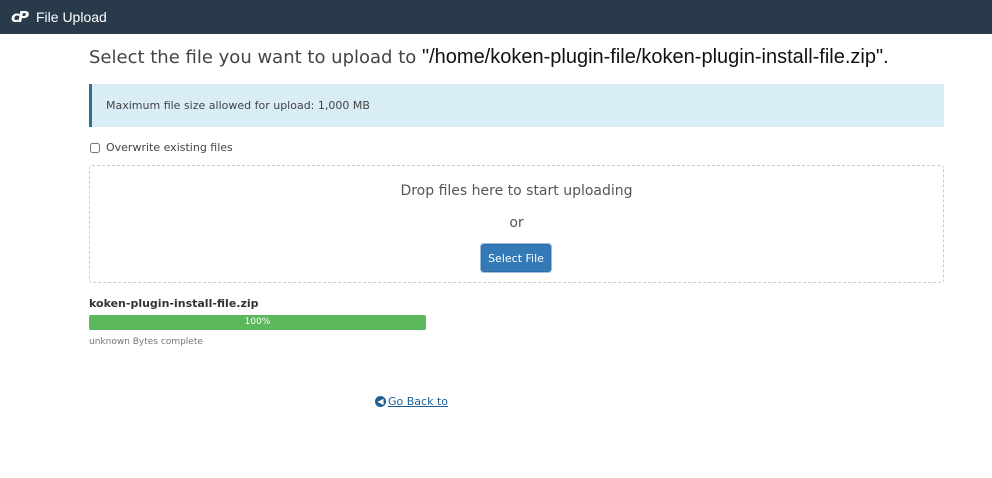 Image resolution: width=992 pixels, height=478 pixels. I want to click on upload-progress-bar: 100%, so click(257, 322).